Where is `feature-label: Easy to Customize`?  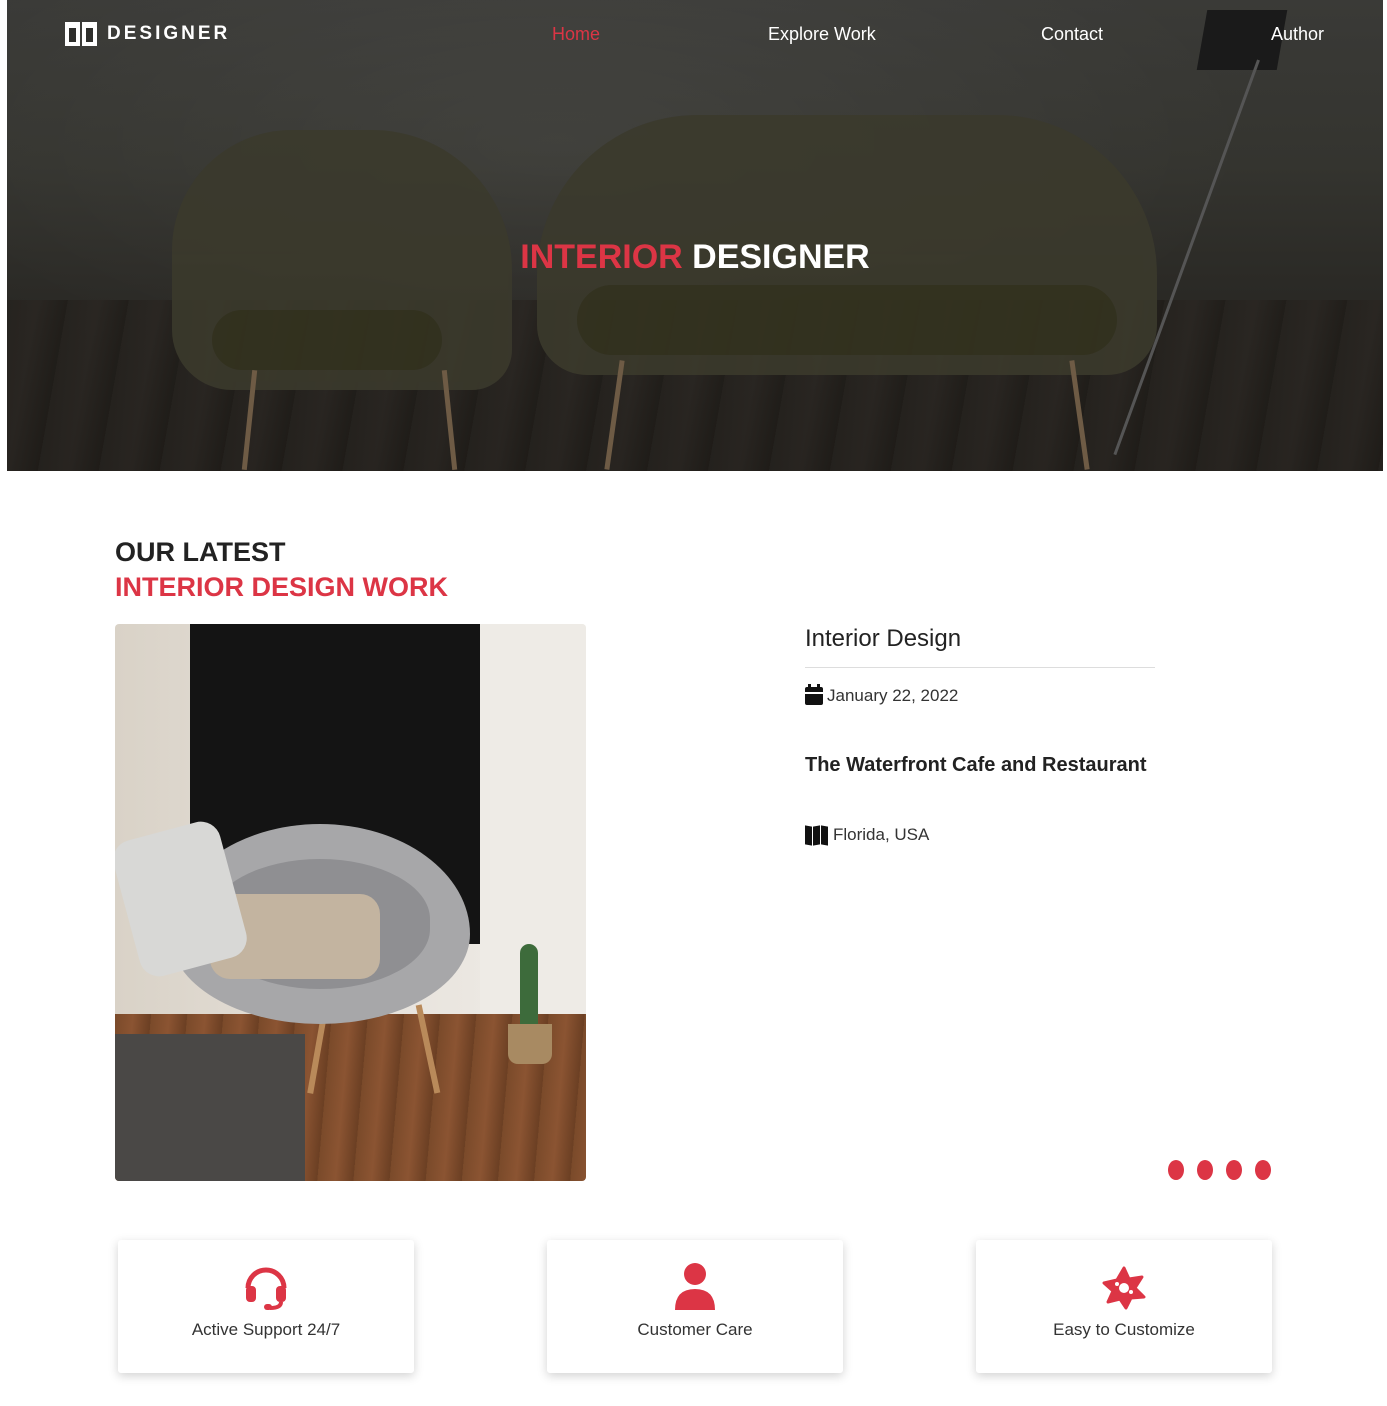
feature-label: Easy to Customize is located at coordinates (1124, 1329).